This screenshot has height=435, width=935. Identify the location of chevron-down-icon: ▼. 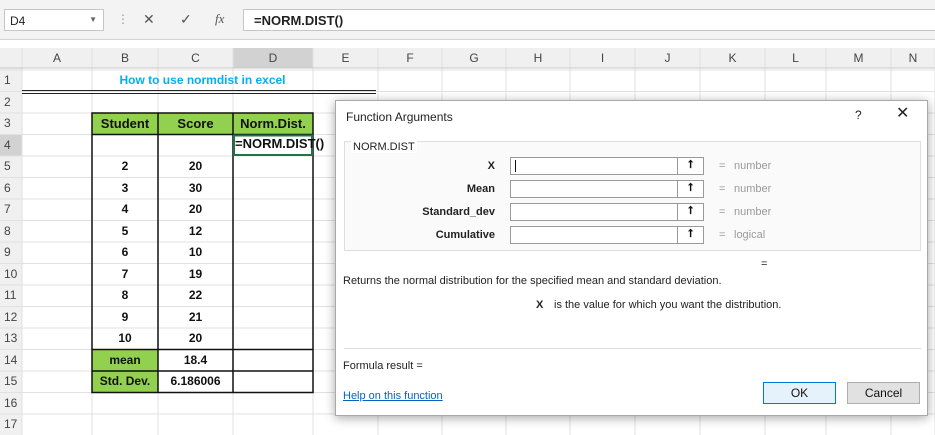
(93, 19).